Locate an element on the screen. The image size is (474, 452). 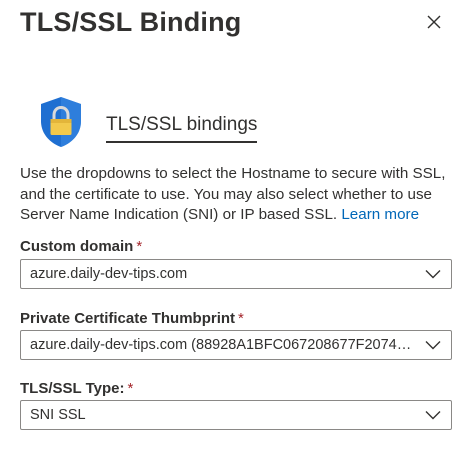
custom-domain-value: azure.daily-dev-tips.com is located at coordinates (109, 274).